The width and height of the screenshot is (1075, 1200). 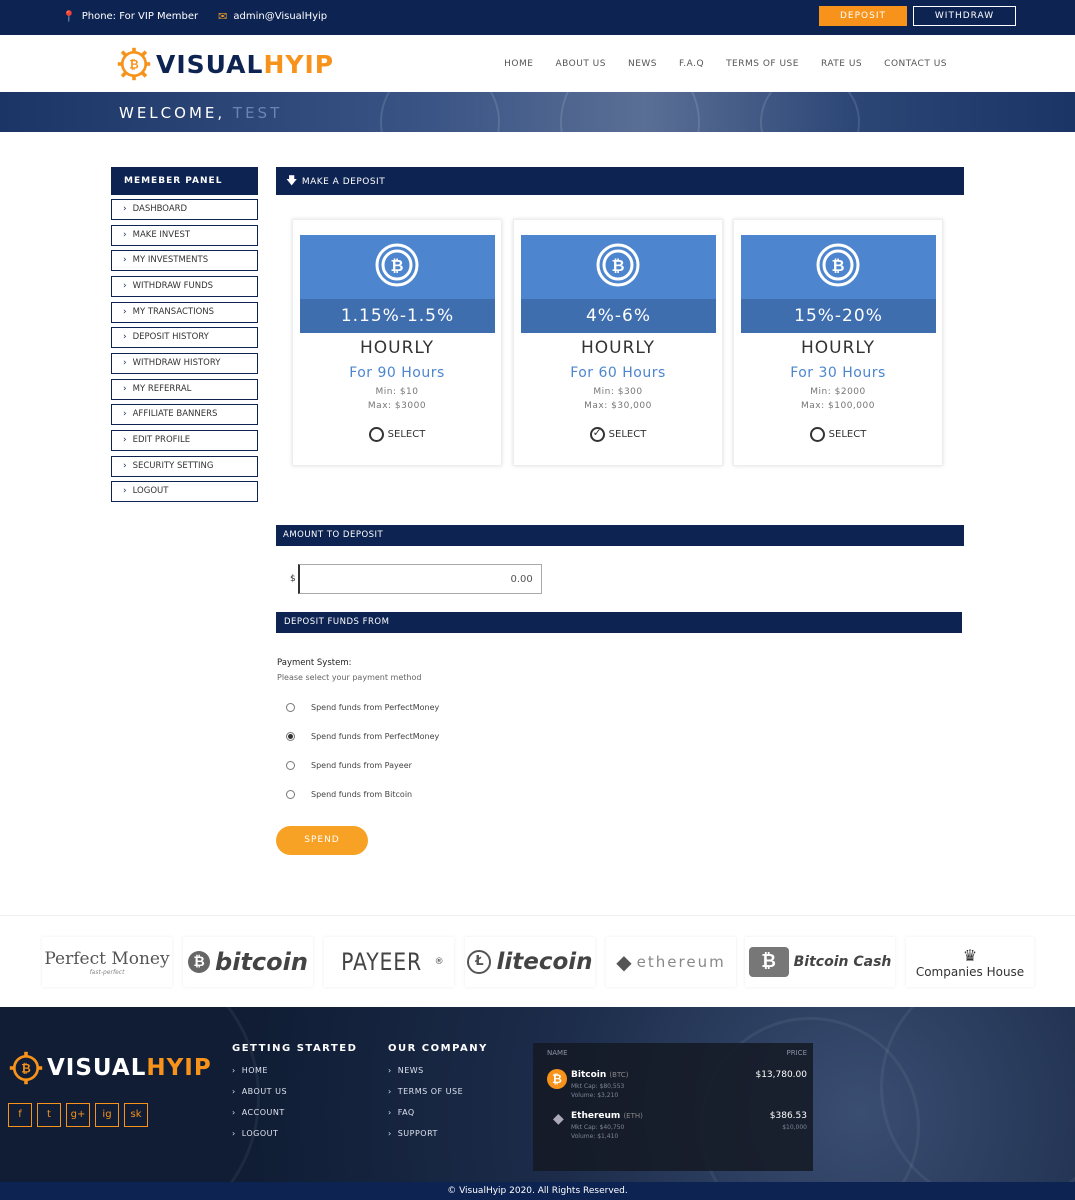 I want to click on footer-link-support: › SUPPORT, so click(x=413, y=1133).